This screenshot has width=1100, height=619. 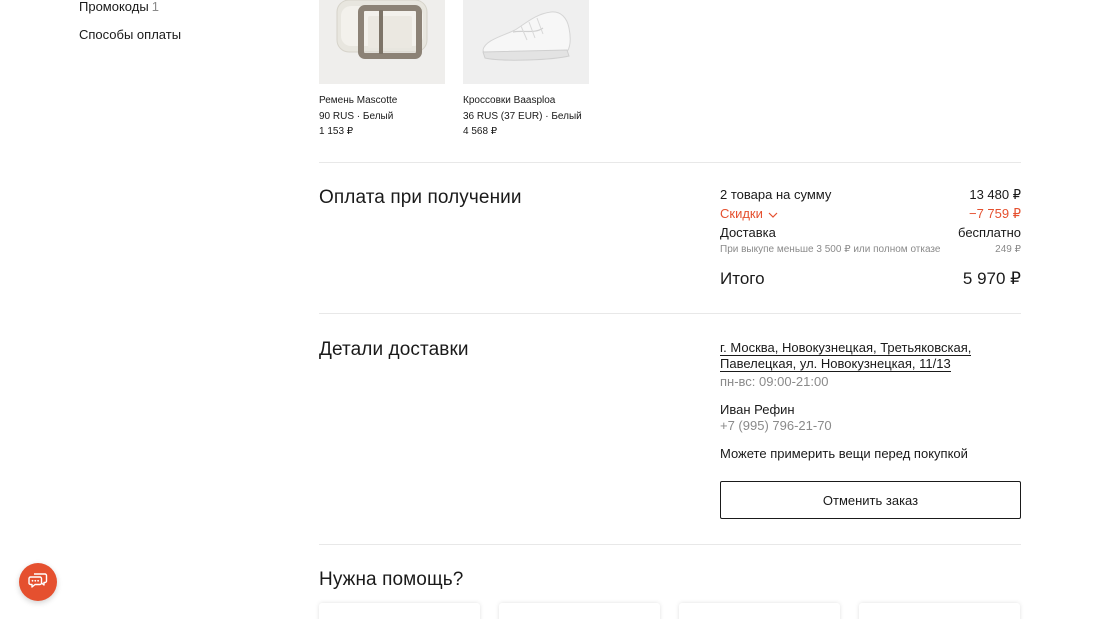 What do you see at coordinates (870, 232) in the screenshot?
I see `delivery-row: Доставка бесплатно` at bounding box center [870, 232].